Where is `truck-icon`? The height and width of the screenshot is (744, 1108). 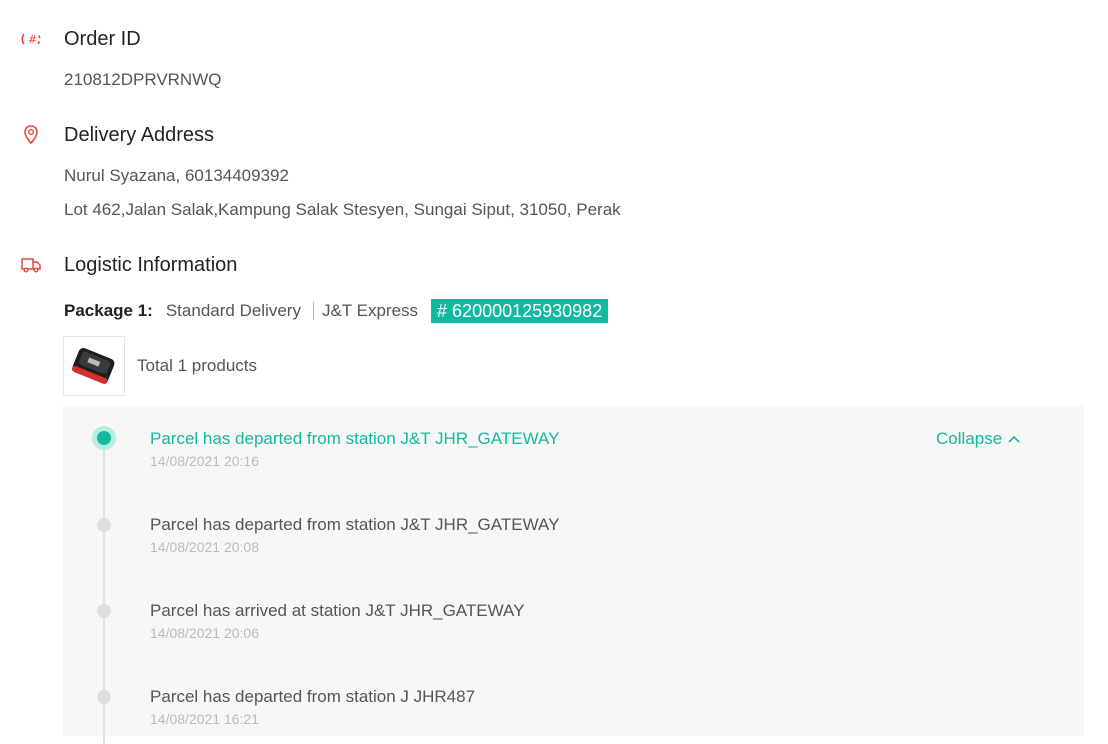
truck-icon is located at coordinates (31, 265).